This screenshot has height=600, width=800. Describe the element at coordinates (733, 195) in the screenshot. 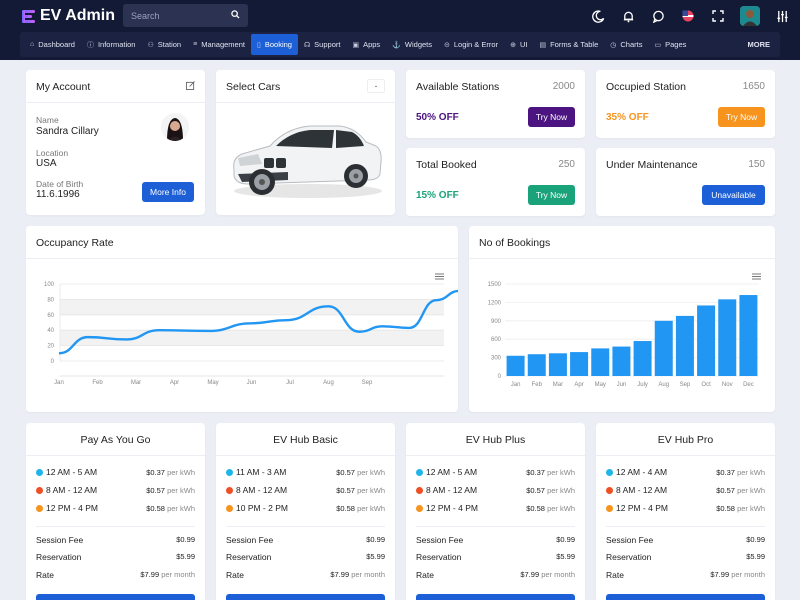

I see `unavailable-button: Unavailable` at that location.